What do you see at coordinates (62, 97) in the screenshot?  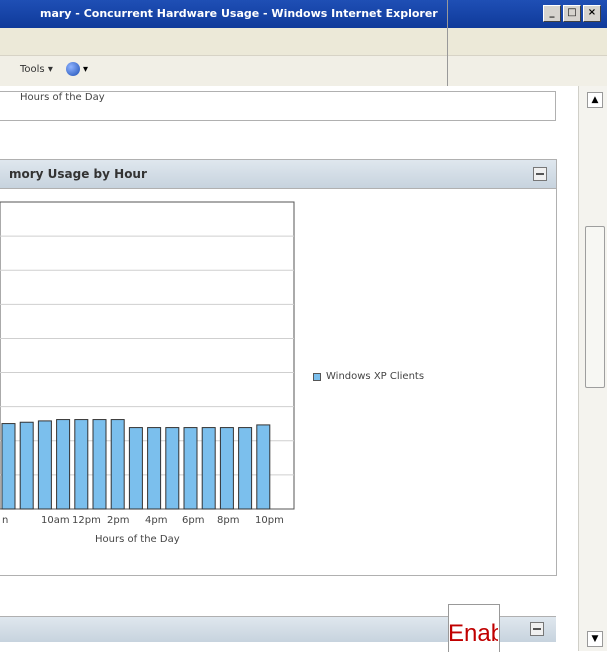 I see `x-axis-title: Hours of the Day` at bounding box center [62, 97].